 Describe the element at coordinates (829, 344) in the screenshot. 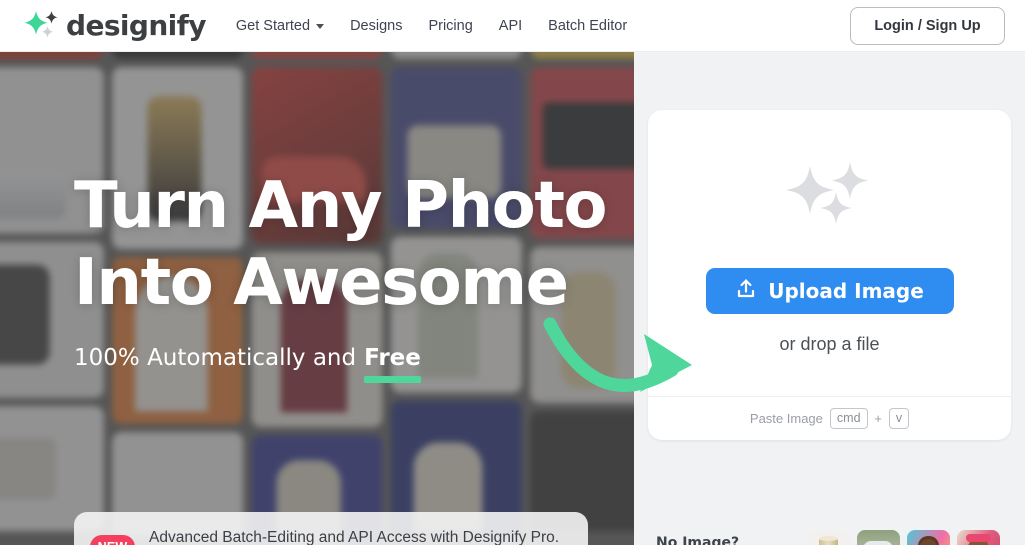

I see `drop-file-text: or drop a file` at that location.